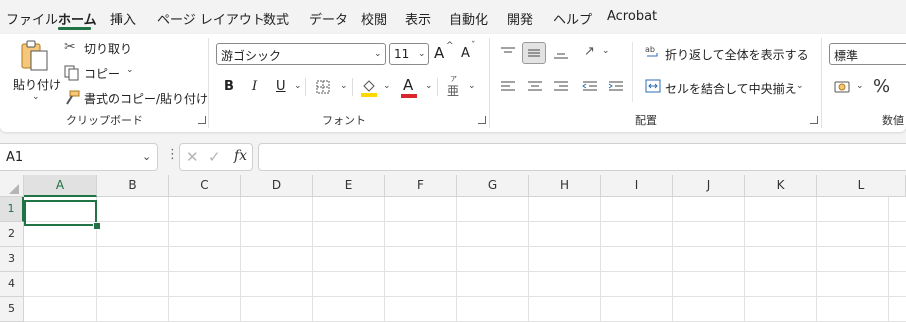  Describe the element at coordinates (482, 120) in the screenshot. I see `font-launcher-icon` at that location.